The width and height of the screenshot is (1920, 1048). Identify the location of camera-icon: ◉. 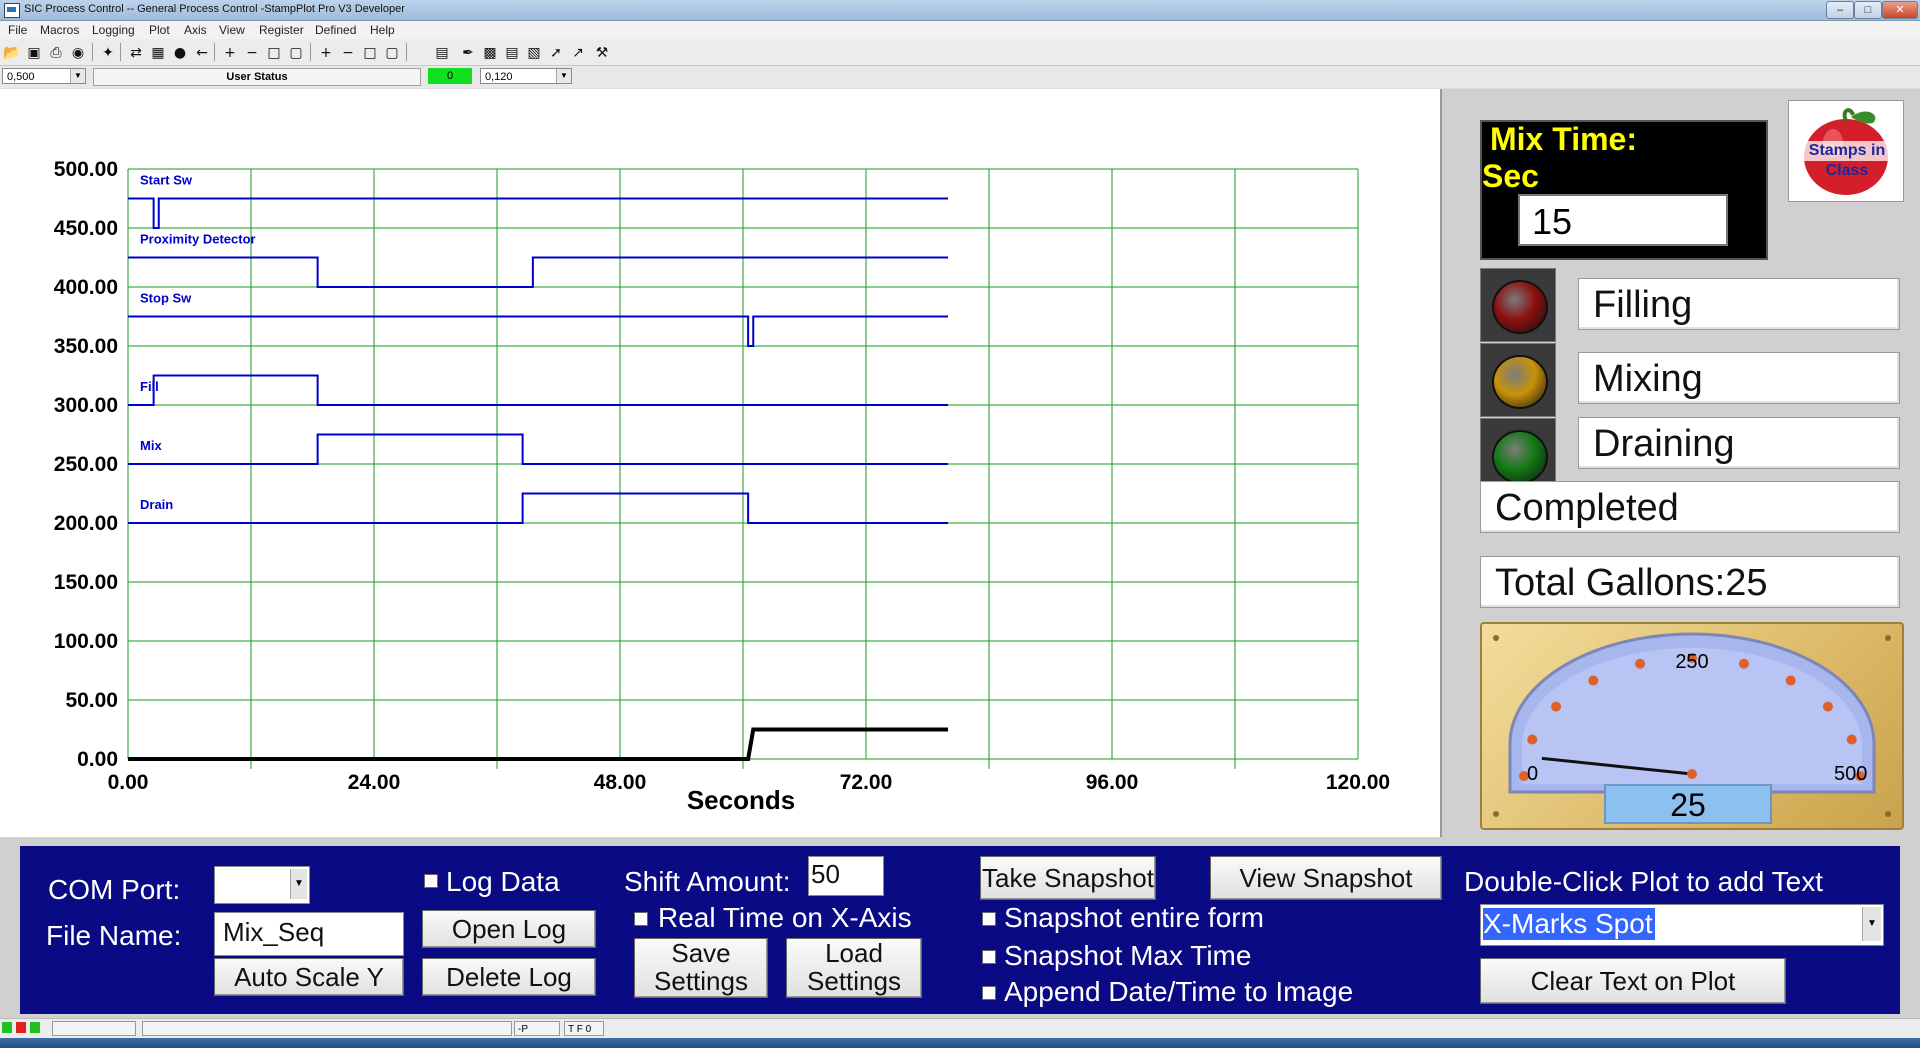
(78, 53).